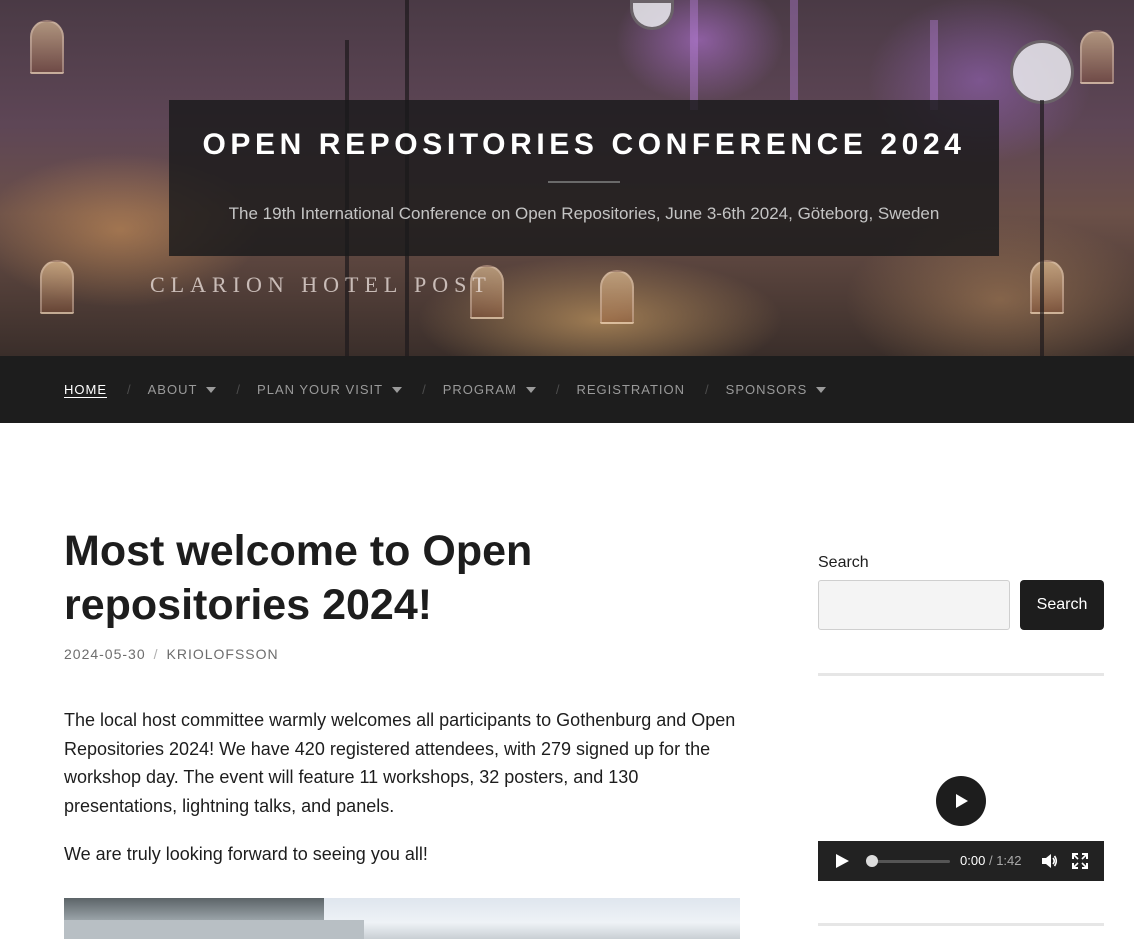 This screenshot has height=939, width=1134. I want to click on video-play-button, so click(961, 801).